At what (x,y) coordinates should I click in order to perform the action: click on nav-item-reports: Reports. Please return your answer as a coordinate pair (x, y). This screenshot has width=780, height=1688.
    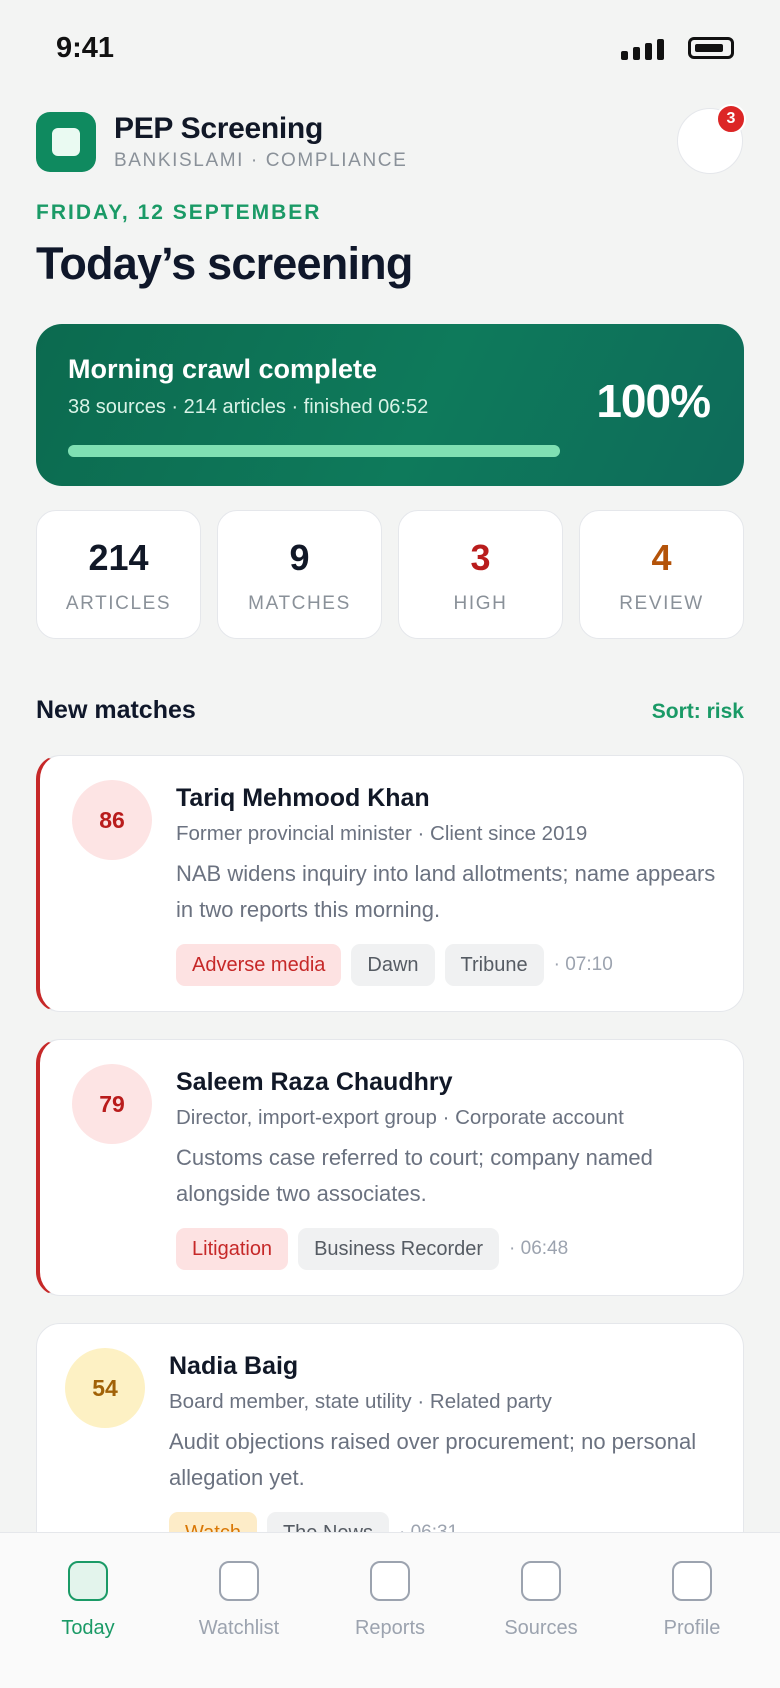
    Looking at the image, I should click on (390, 1610).